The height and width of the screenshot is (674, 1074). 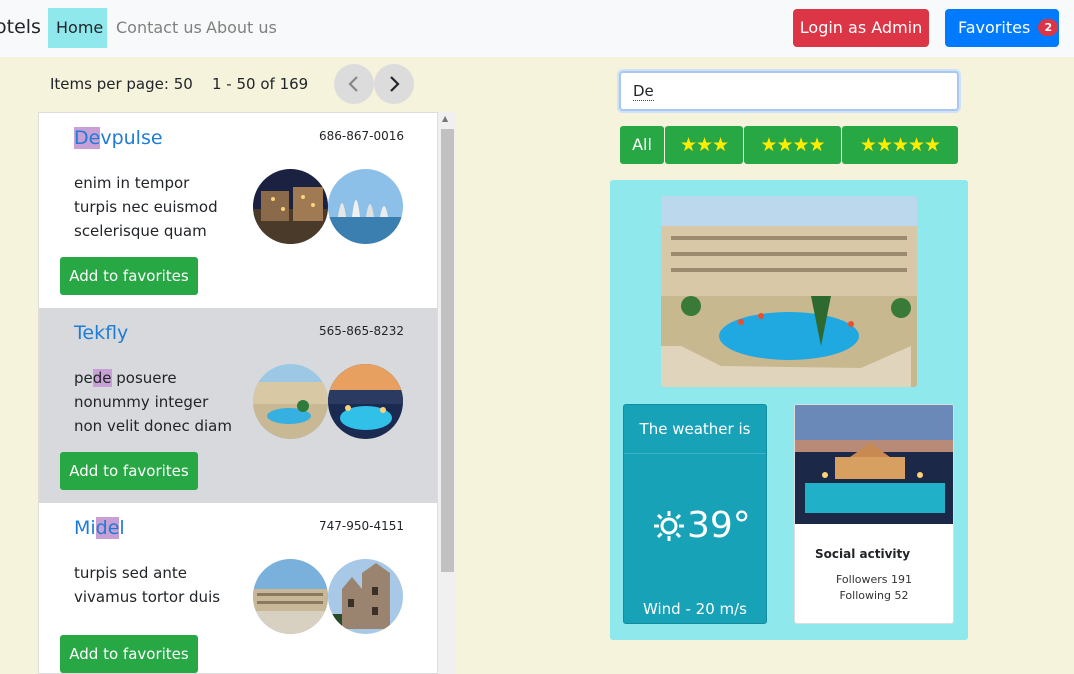 I want to click on sun-icon, so click(x=669, y=526).